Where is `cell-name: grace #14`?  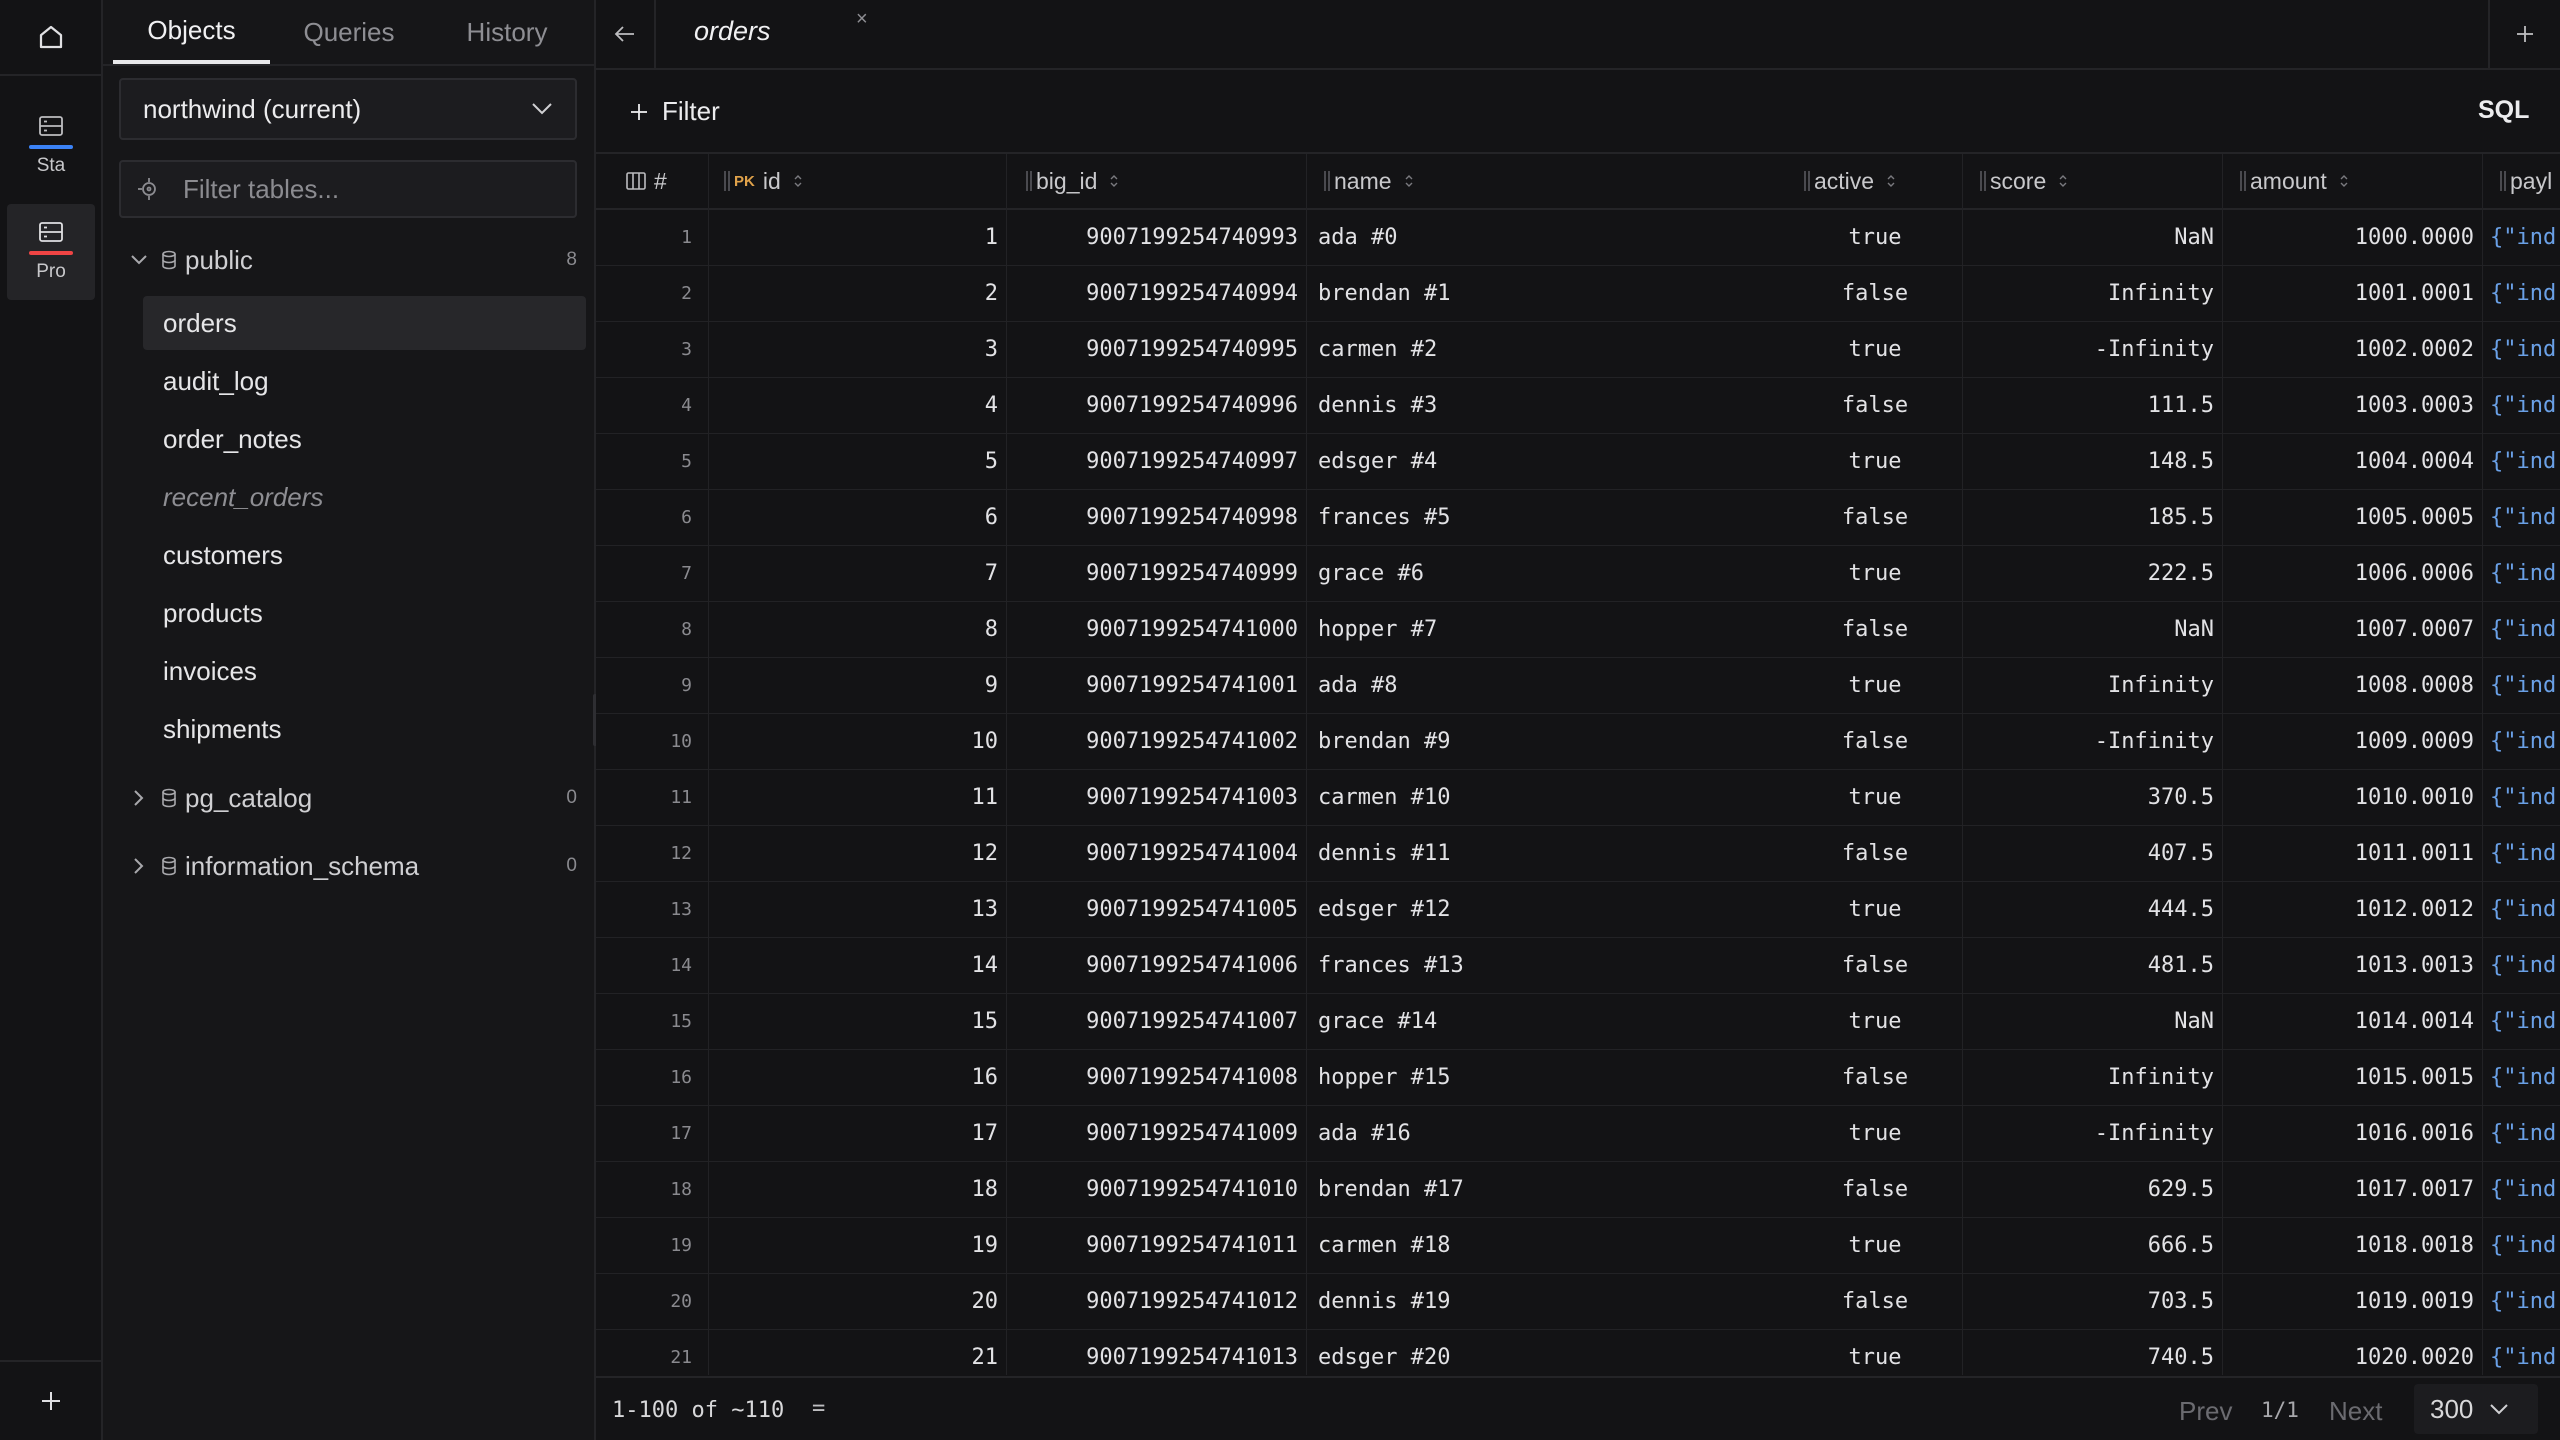 cell-name: grace #14 is located at coordinates (1558, 1021).